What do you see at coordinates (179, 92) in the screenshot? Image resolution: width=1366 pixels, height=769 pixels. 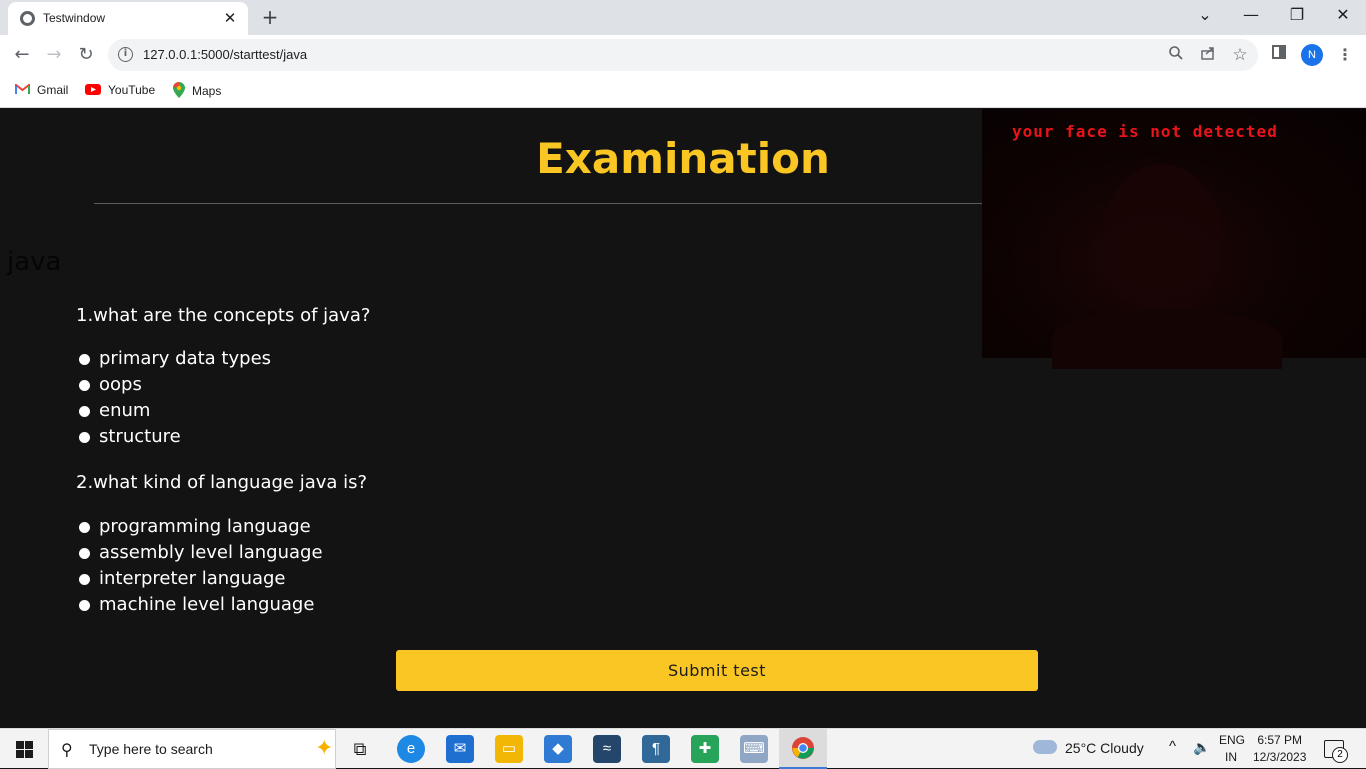 I see `maps-icon` at bounding box center [179, 92].